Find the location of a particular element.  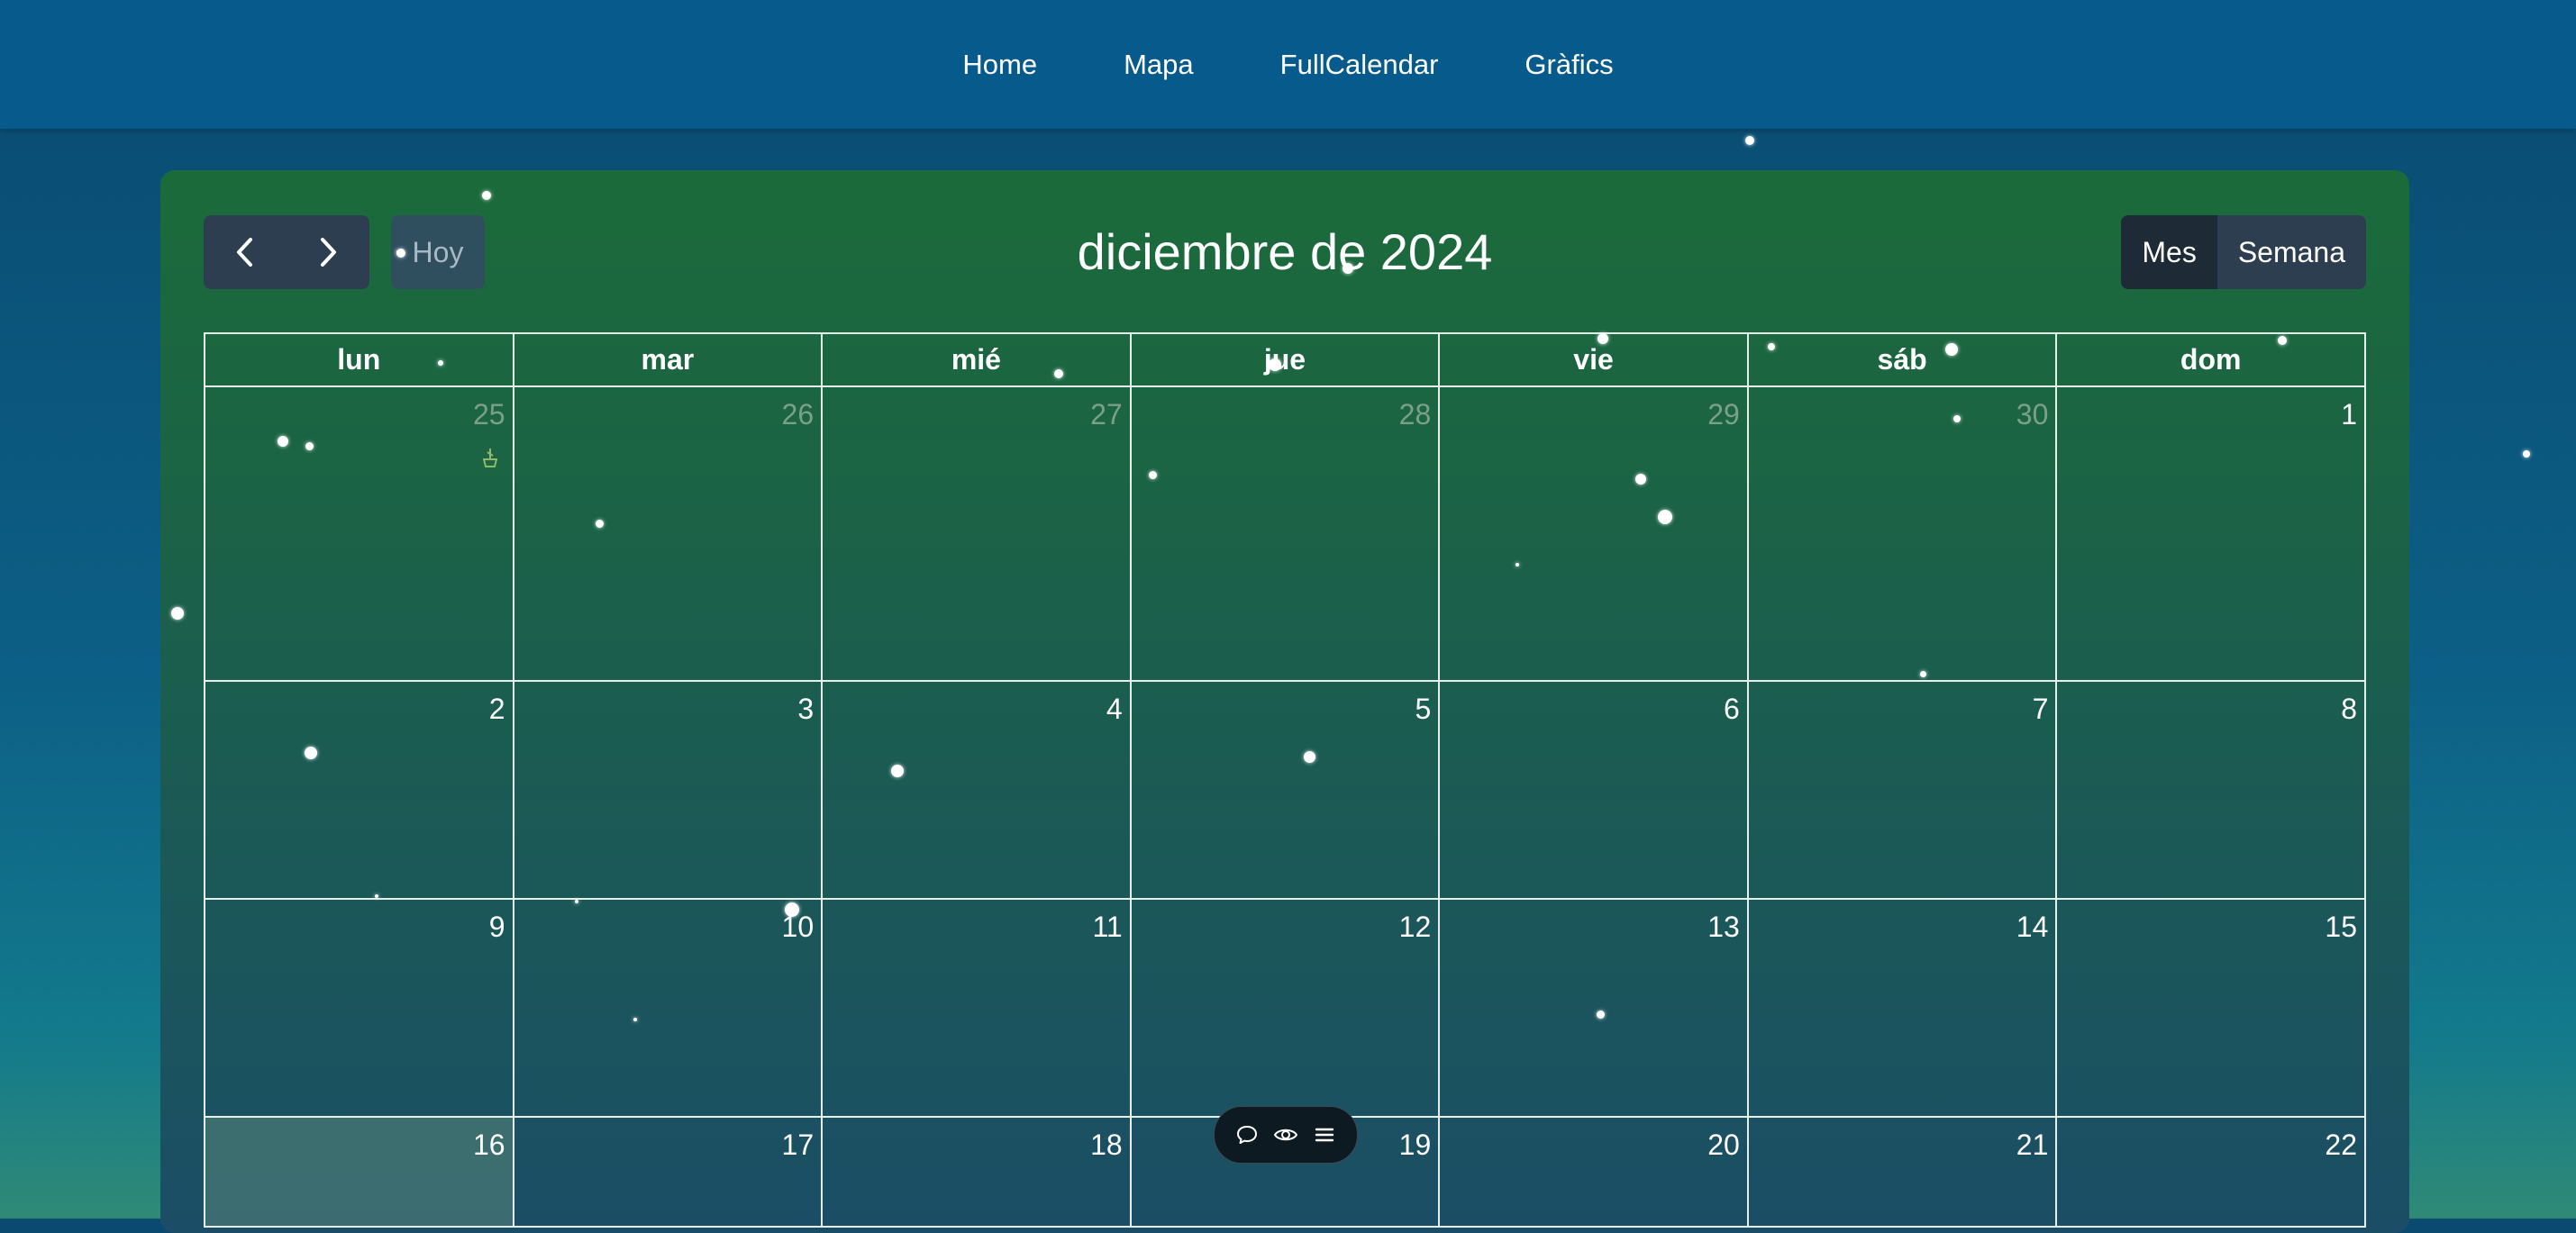

day-cell: 28 is located at coordinates (1285, 533).